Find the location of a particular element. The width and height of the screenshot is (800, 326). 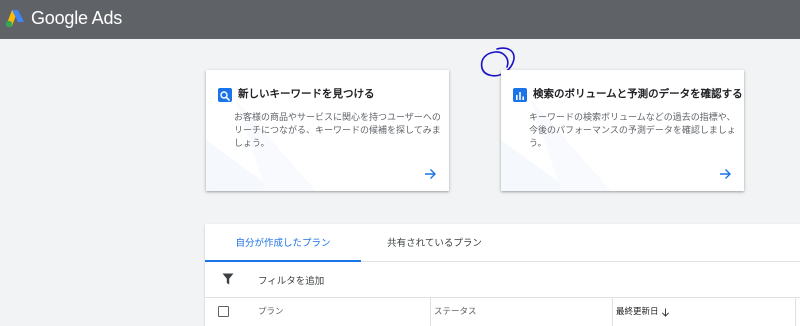

google-ads-logo-icon is located at coordinates (15, 18).